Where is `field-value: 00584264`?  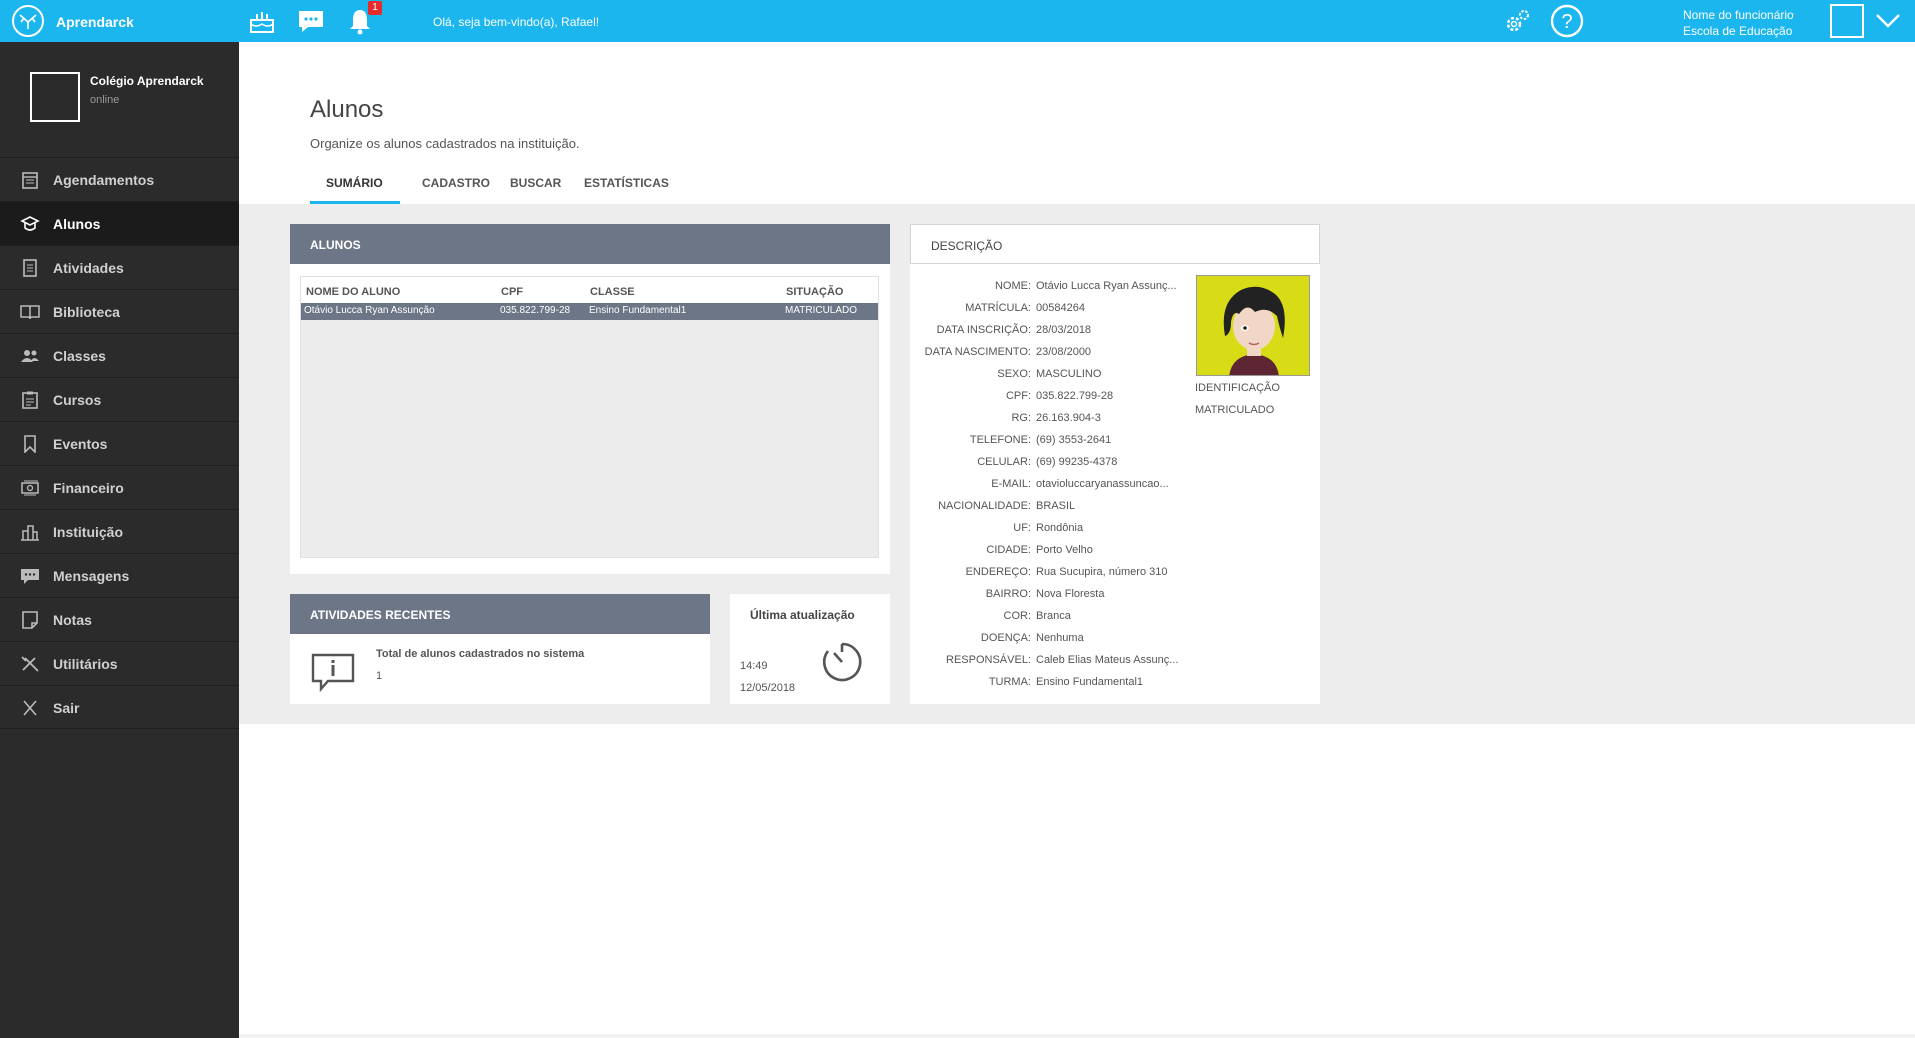 field-value: 00584264 is located at coordinates (1060, 308).